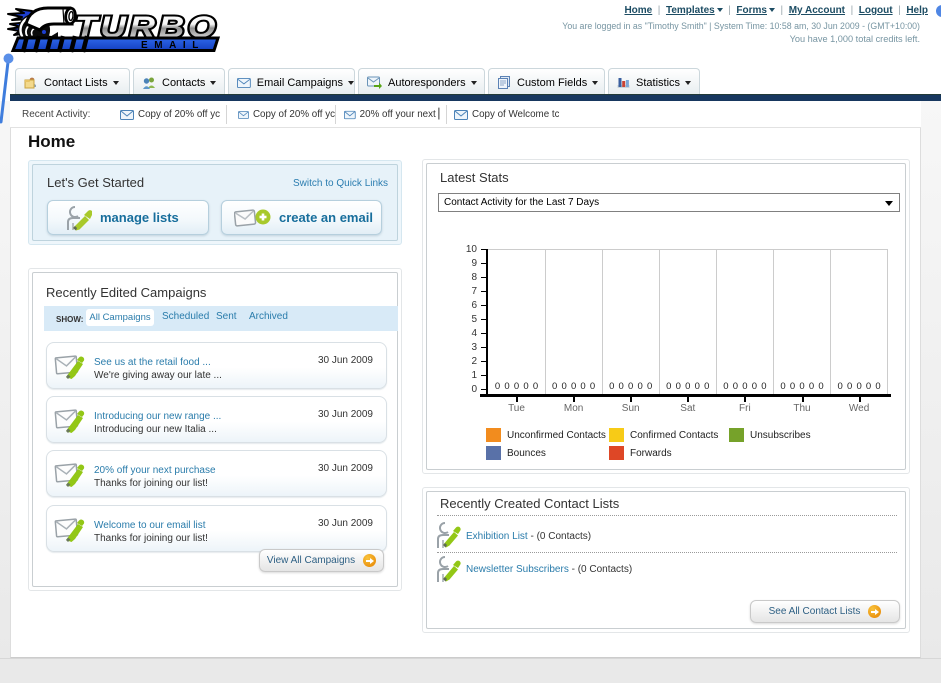 The width and height of the screenshot is (941, 683). Describe the element at coordinates (173, 45) in the screenshot. I see `svg-text: EMAIL` at that location.